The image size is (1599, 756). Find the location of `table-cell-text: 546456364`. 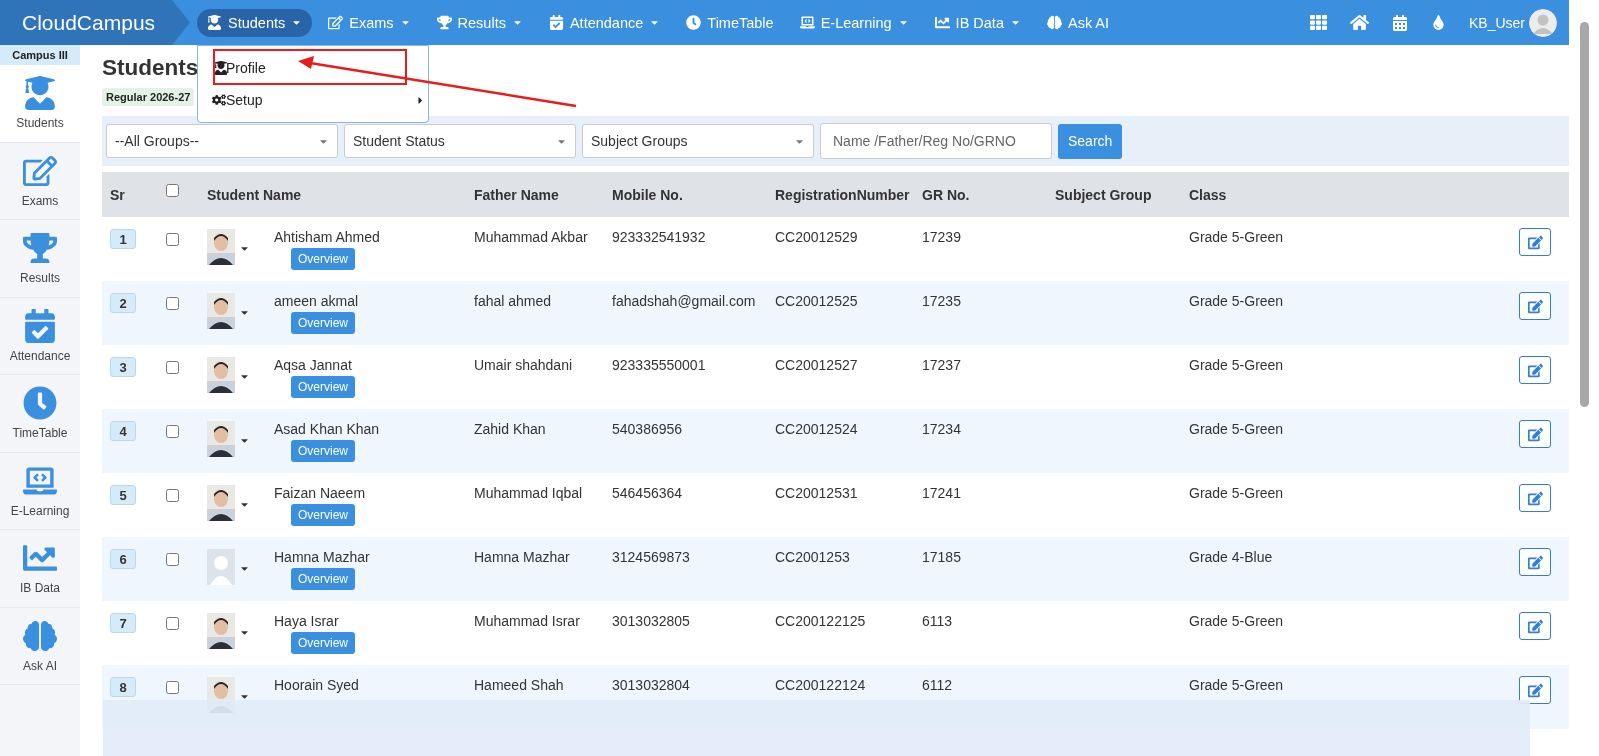

table-cell-text: 546456364 is located at coordinates (647, 493).